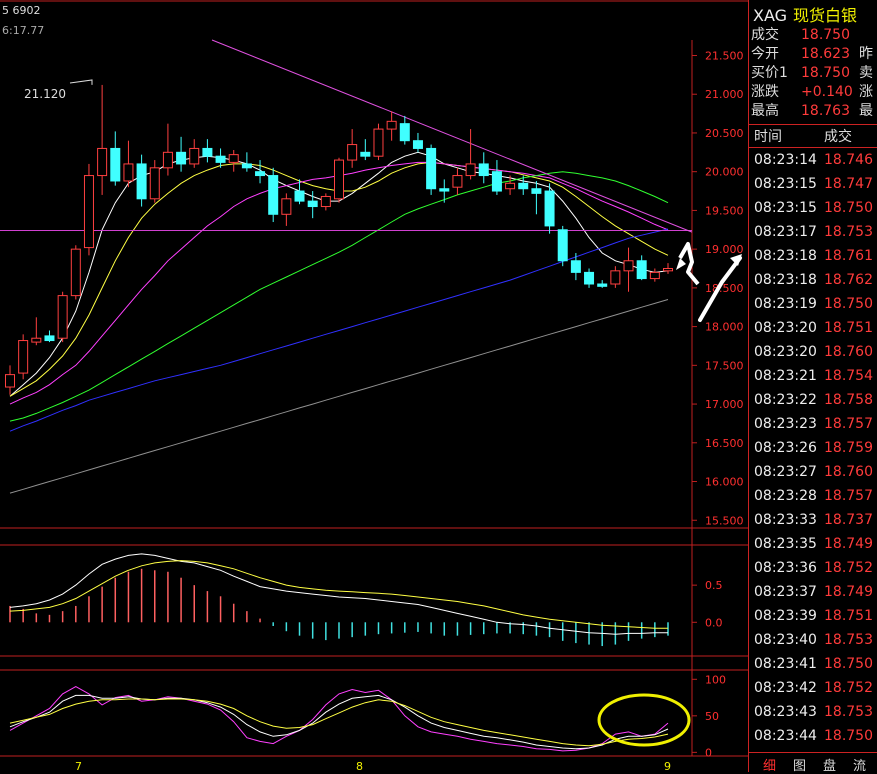 This screenshot has height=774, width=877. I want to click on y-tick-label: 19.500, so click(724, 210).